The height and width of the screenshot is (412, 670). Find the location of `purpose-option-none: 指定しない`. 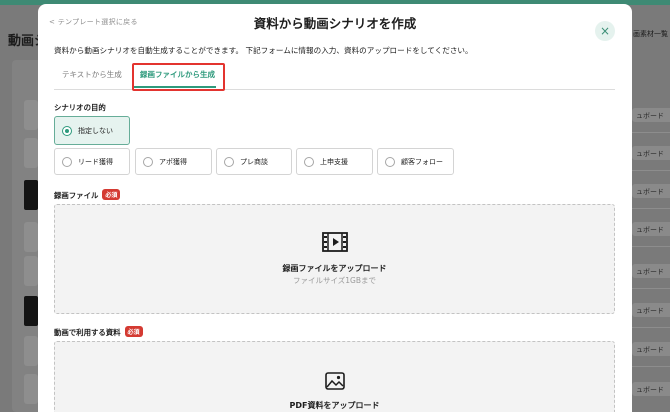

purpose-option-none: 指定しない is located at coordinates (92, 130).